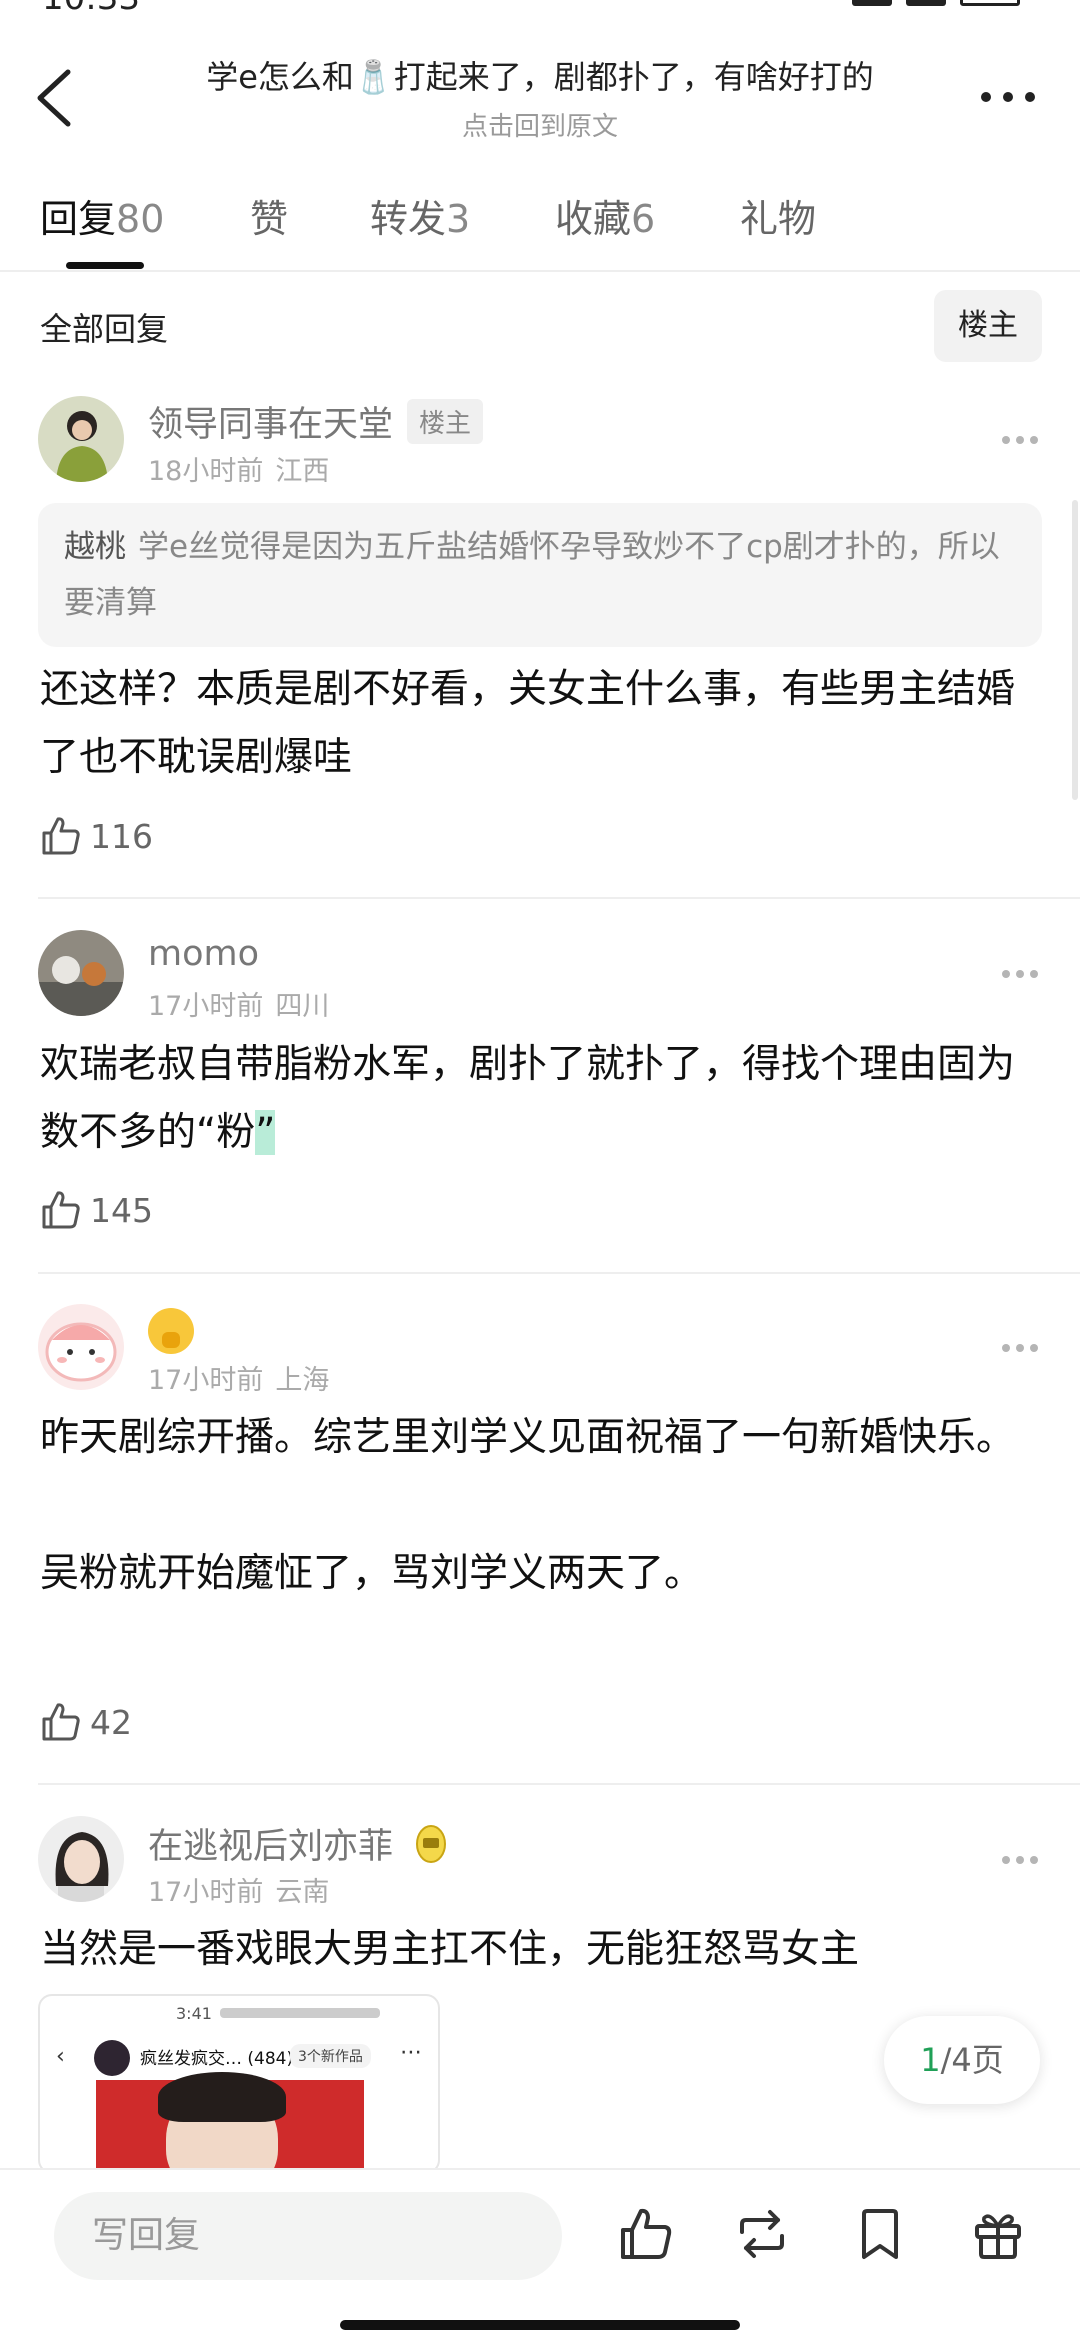 This screenshot has height=2341, width=1080. I want to click on like-button: 116, so click(96, 836).